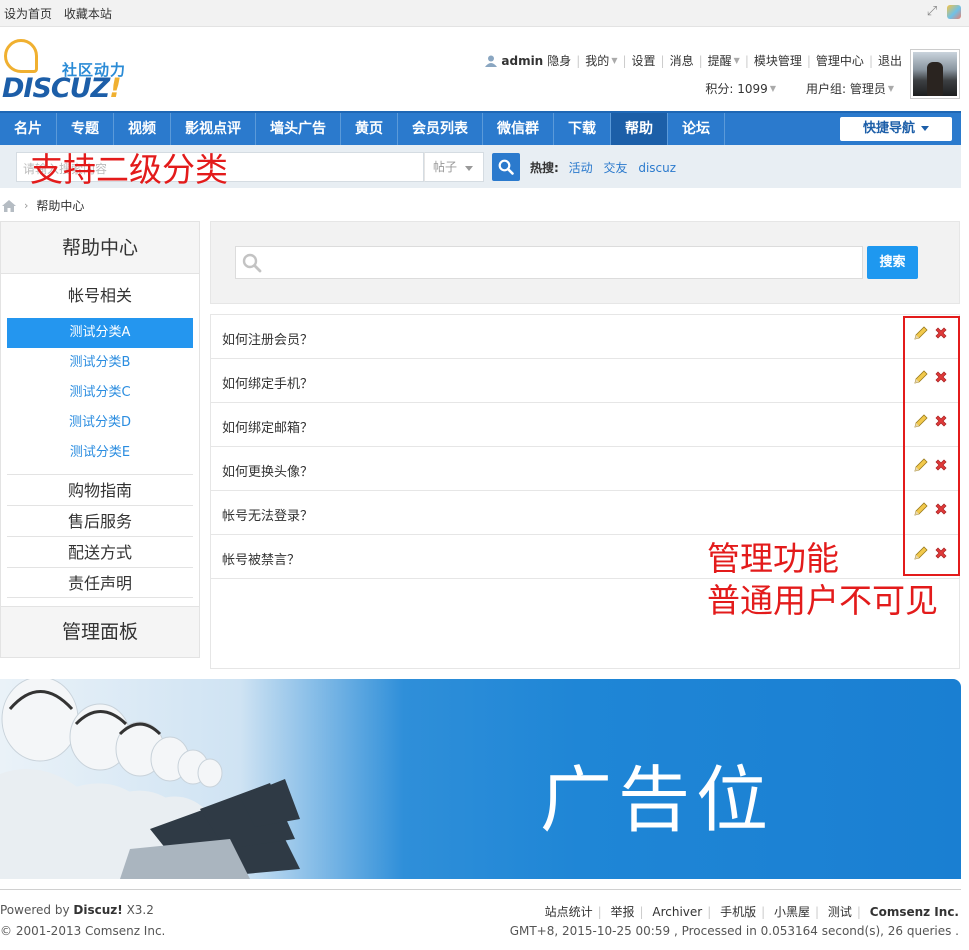  I want to click on module-admin-link: 模块管理, so click(778, 60).